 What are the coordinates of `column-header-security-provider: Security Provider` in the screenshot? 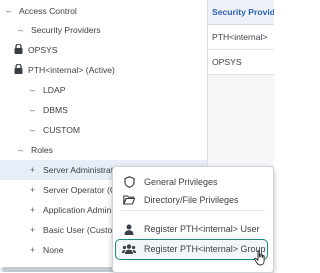 It's located at (241, 12).